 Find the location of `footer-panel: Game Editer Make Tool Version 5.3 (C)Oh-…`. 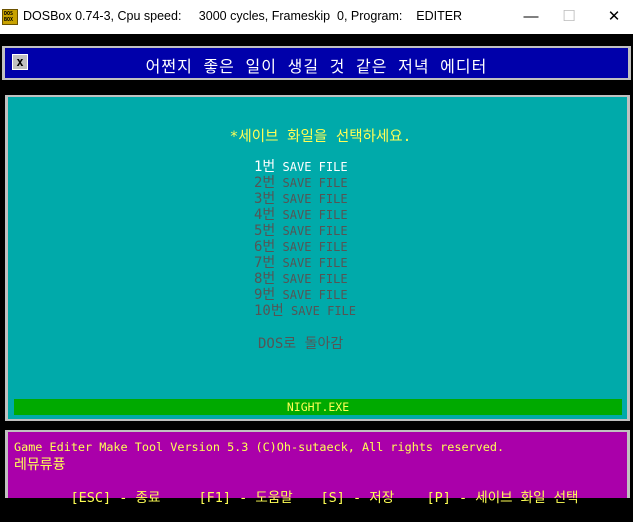

footer-panel: Game Editer Make Tool Version 5.3 (C)Oh-… is located at coordinates (317, 469).